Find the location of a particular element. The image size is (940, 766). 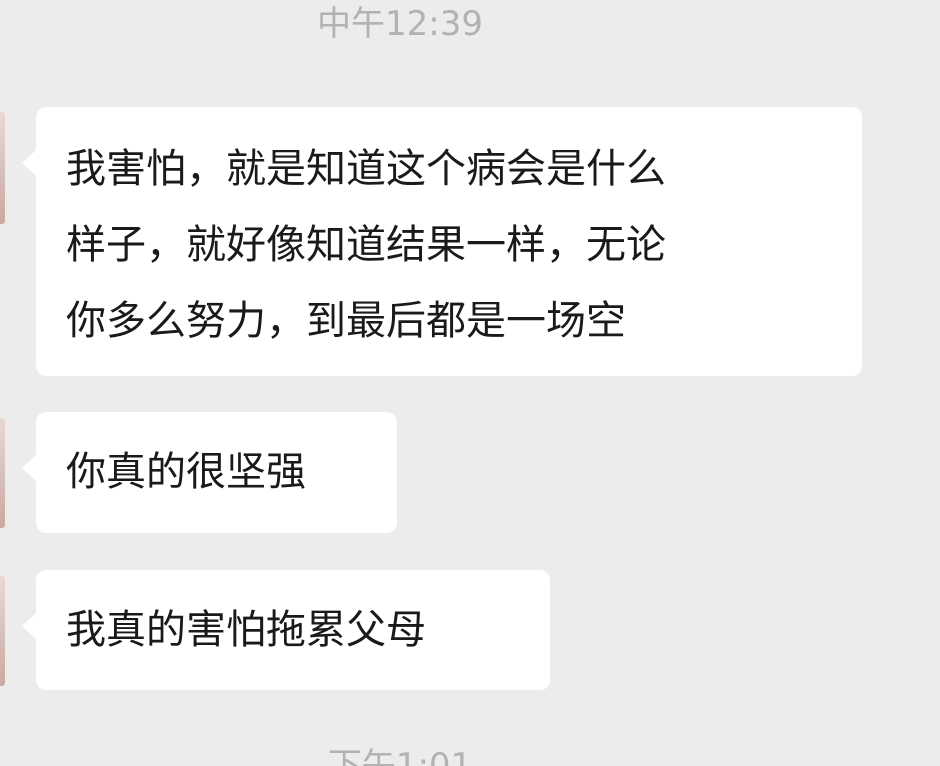

message-bubble: 你真的很坚强 is located at coordinates (209, 472).